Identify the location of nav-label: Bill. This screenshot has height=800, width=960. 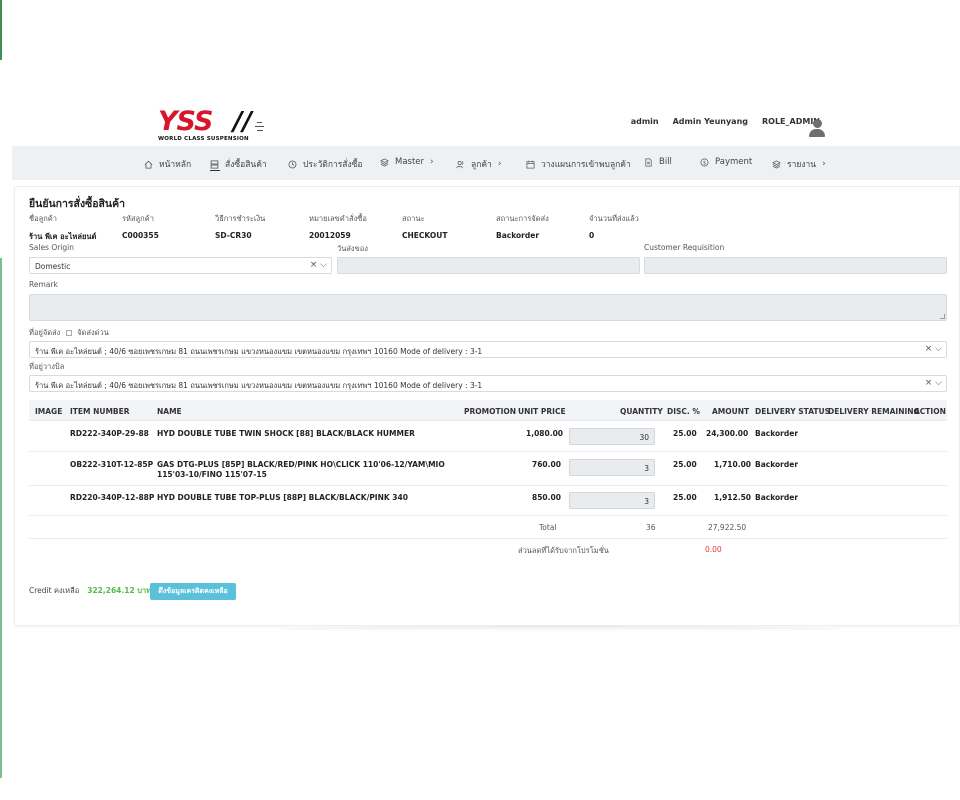
(665, 162).